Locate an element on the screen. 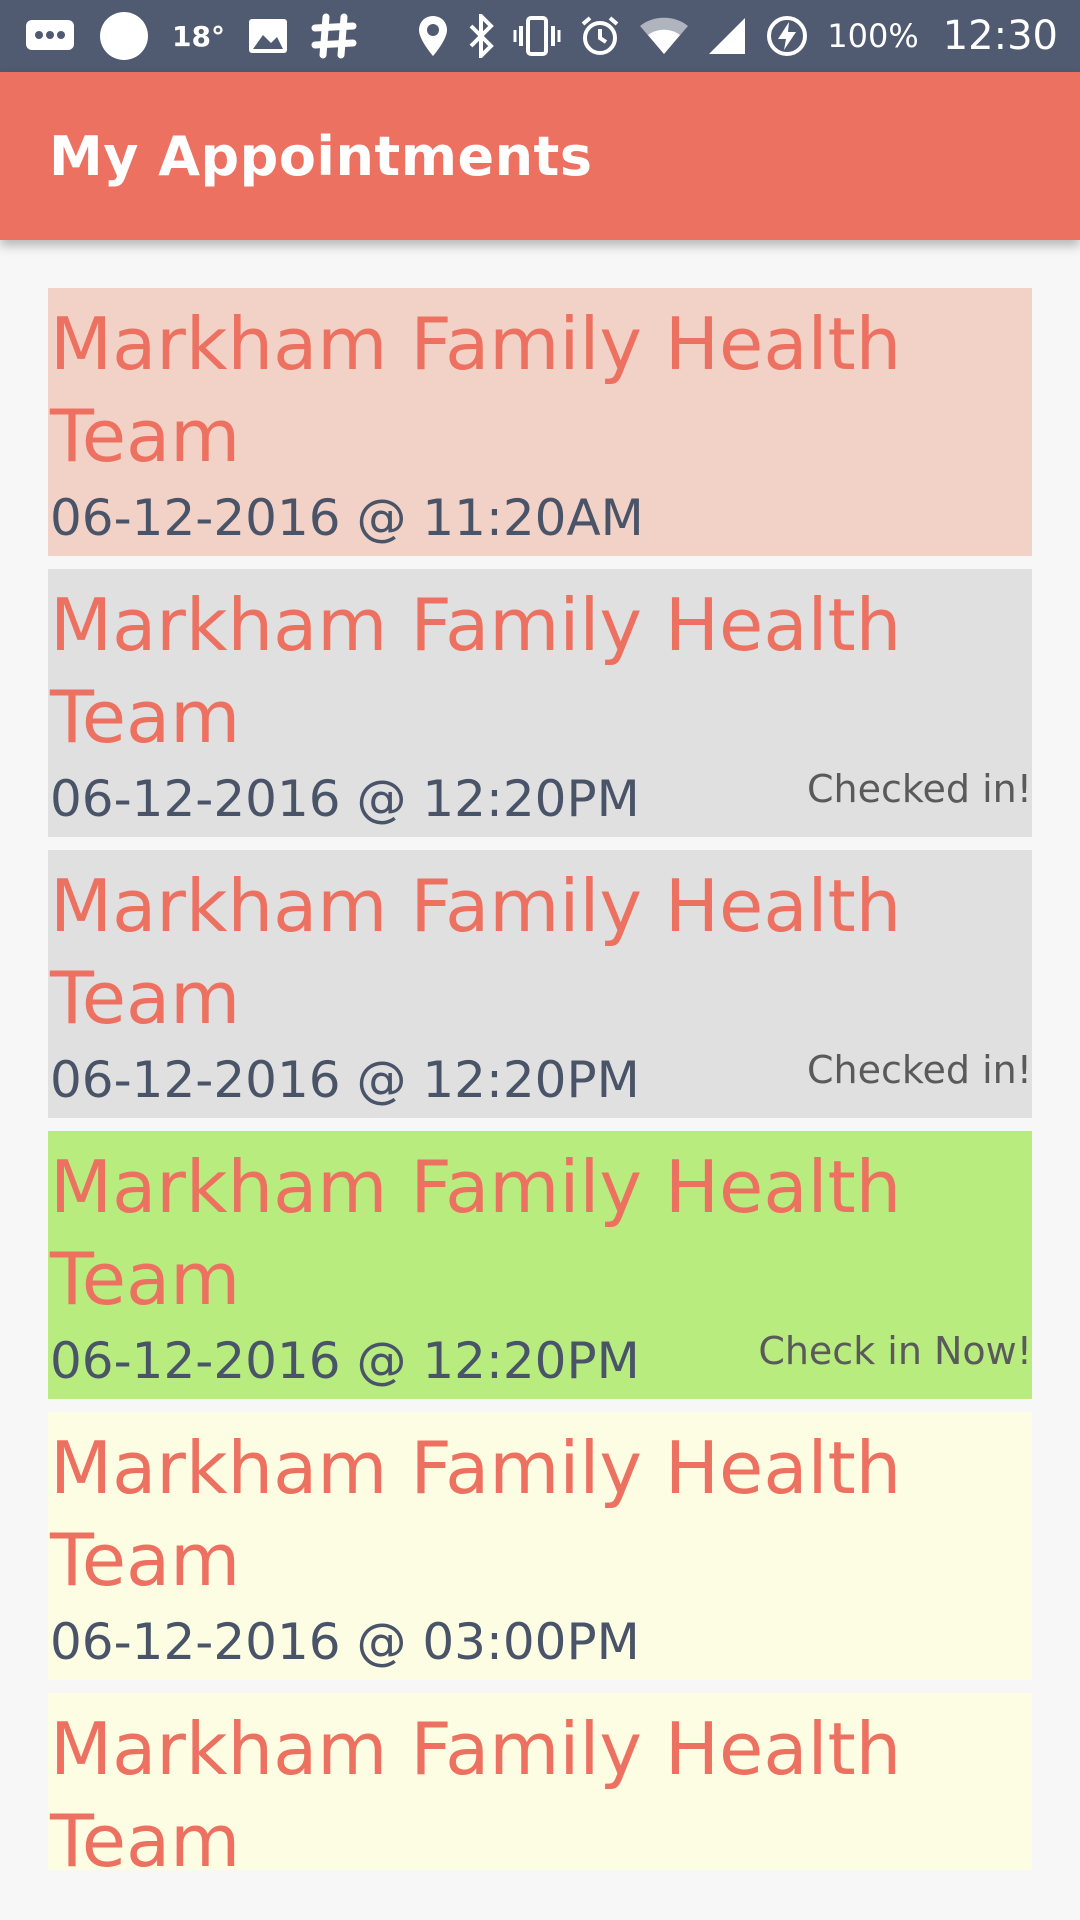 Image resolution: width=1080 pixels, height=1920 pixels. clock: 12:30 is located at coordinates (1000, 36).